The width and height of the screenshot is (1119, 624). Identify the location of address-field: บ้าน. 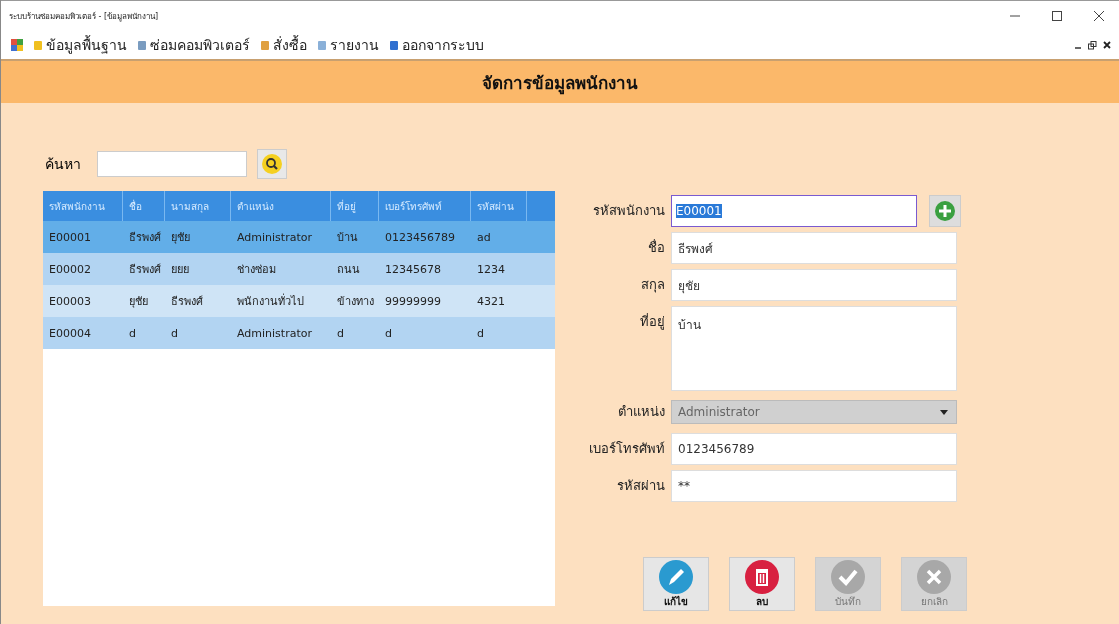
(814, 348).